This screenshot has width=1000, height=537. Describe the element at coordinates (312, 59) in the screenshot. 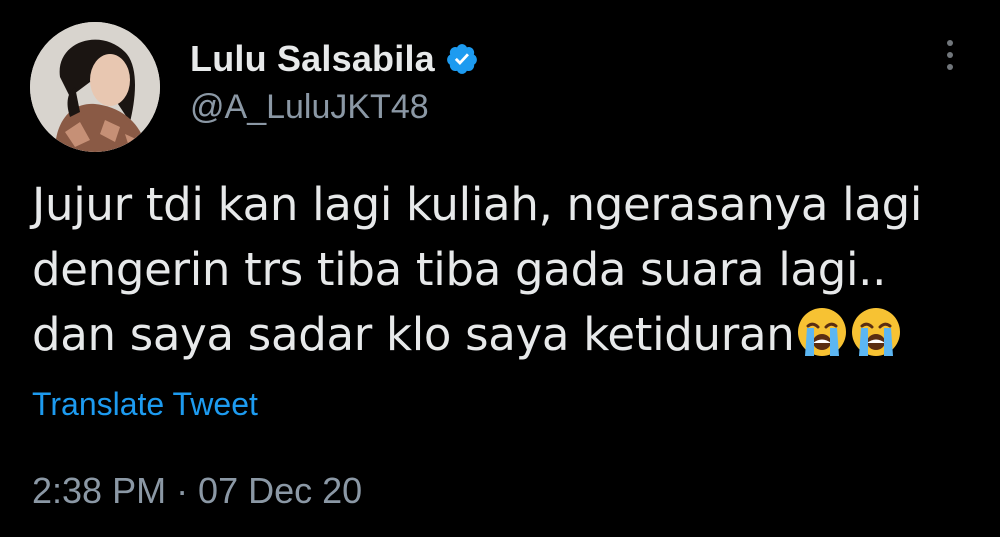

I see `display-name: Lulu Salsabila` at that location.